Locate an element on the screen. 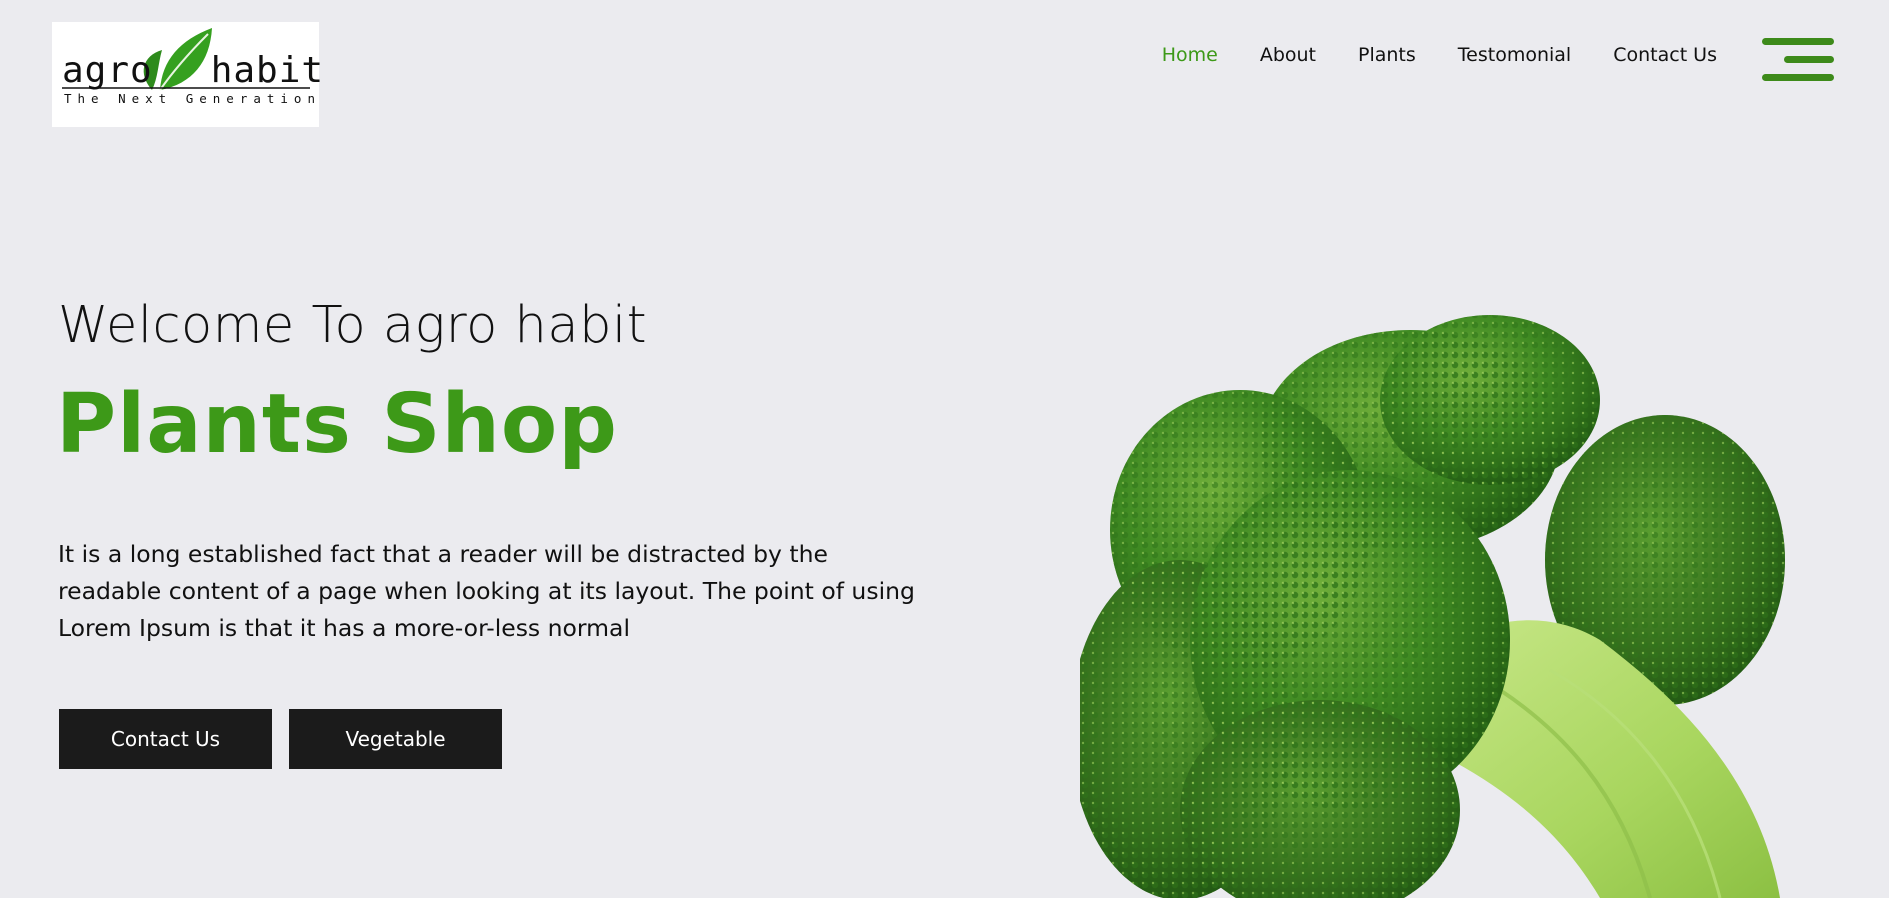 The image size is (1889, 898). nav-plants: Plants is located at coordinates (1387, 55).